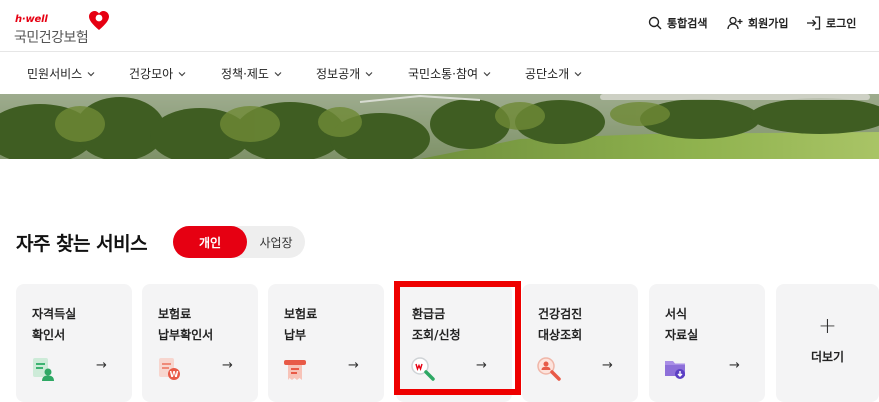 This screenshot has width=879, height=402. What do you see at coordinates (186, 324) in the screenshot?
I see `card-label: 보험료 납부확인서` at bounding box center [186, 324].